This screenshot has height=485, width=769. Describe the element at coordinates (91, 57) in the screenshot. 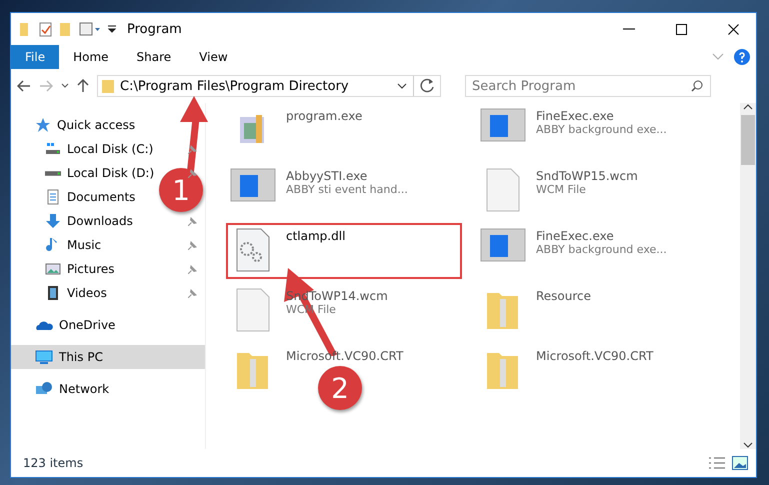

I see `ribbon-tab: Home` at that location.